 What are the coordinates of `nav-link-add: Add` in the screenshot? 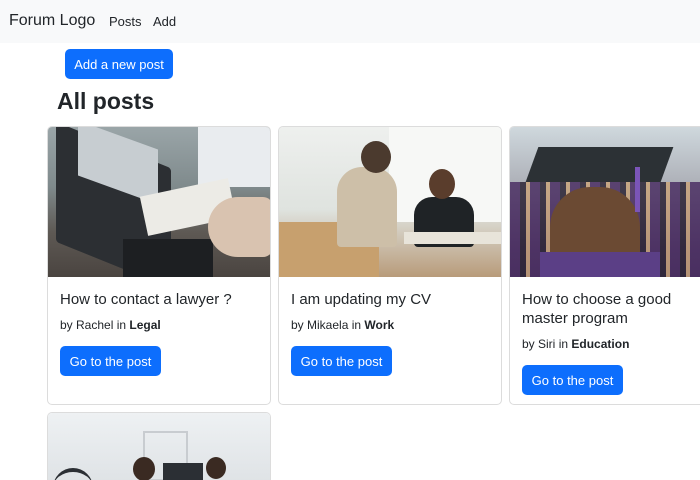 It's located at (164, 21).